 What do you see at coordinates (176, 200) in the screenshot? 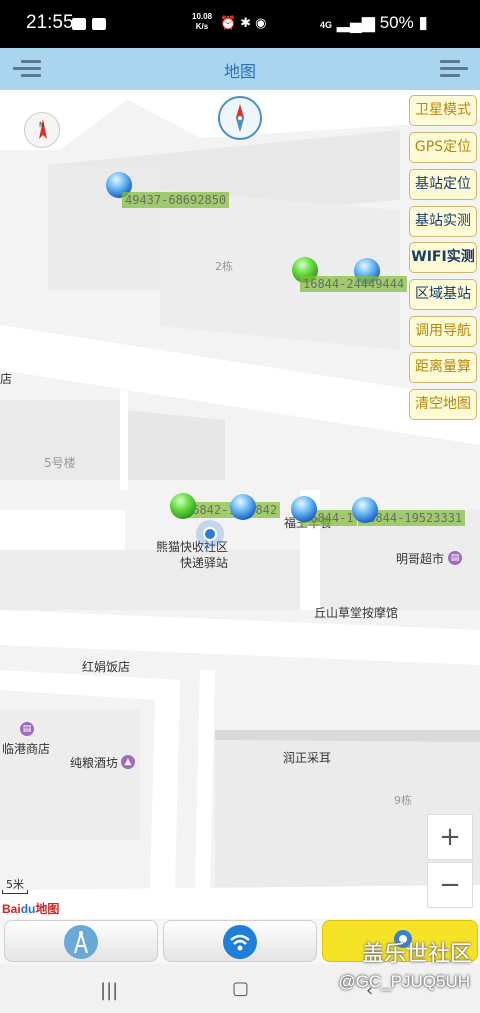
I see `cell-label: 49437-68692850` at bounding box center [176, 200].